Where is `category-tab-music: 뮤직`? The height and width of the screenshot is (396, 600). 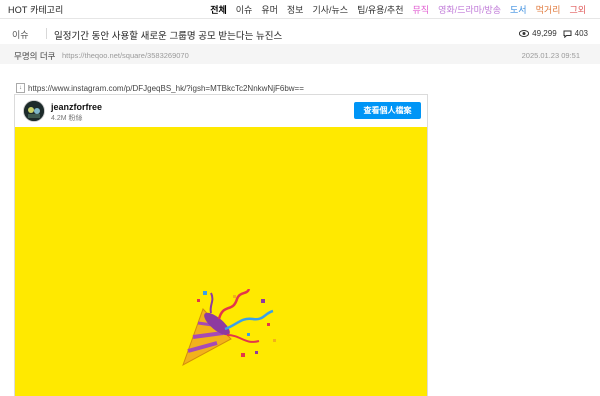
category-tab-music: 뮤직 is located at coordinates (421, 9).